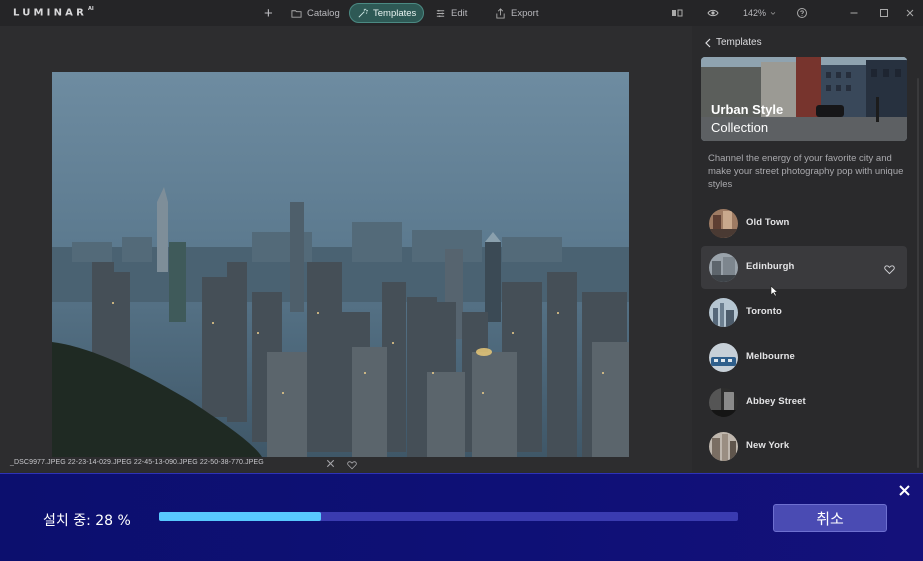  I want to click on progress-track, so click(448, 516).